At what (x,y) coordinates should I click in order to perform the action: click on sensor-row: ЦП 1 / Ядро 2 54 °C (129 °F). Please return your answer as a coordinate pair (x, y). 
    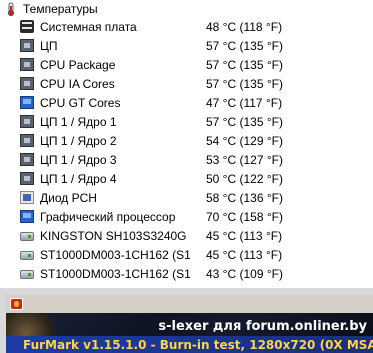
    Looking at the image, I should click on (186, 140).